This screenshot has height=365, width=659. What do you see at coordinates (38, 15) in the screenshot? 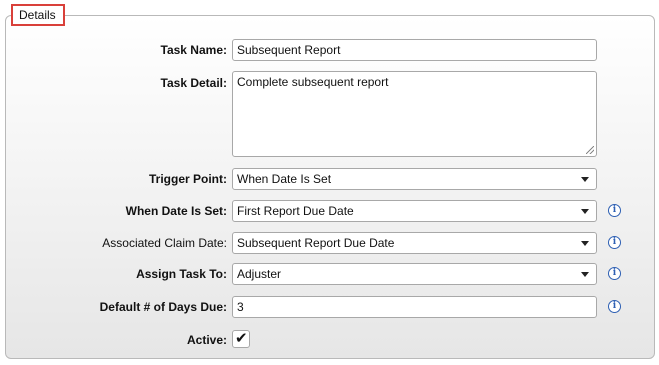
I see `details-legend: Details` at bounding box center [38, 15].